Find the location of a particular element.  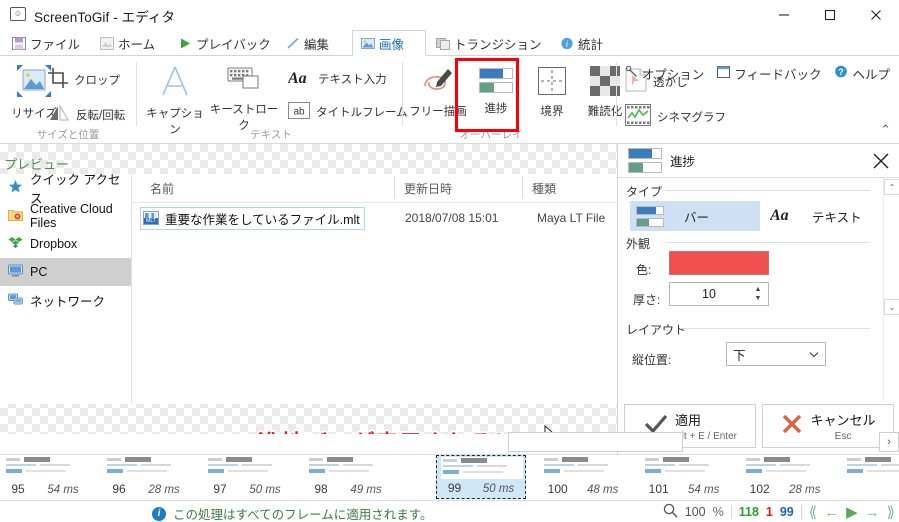

options-button: オプション is located at coordinates (665, 73).